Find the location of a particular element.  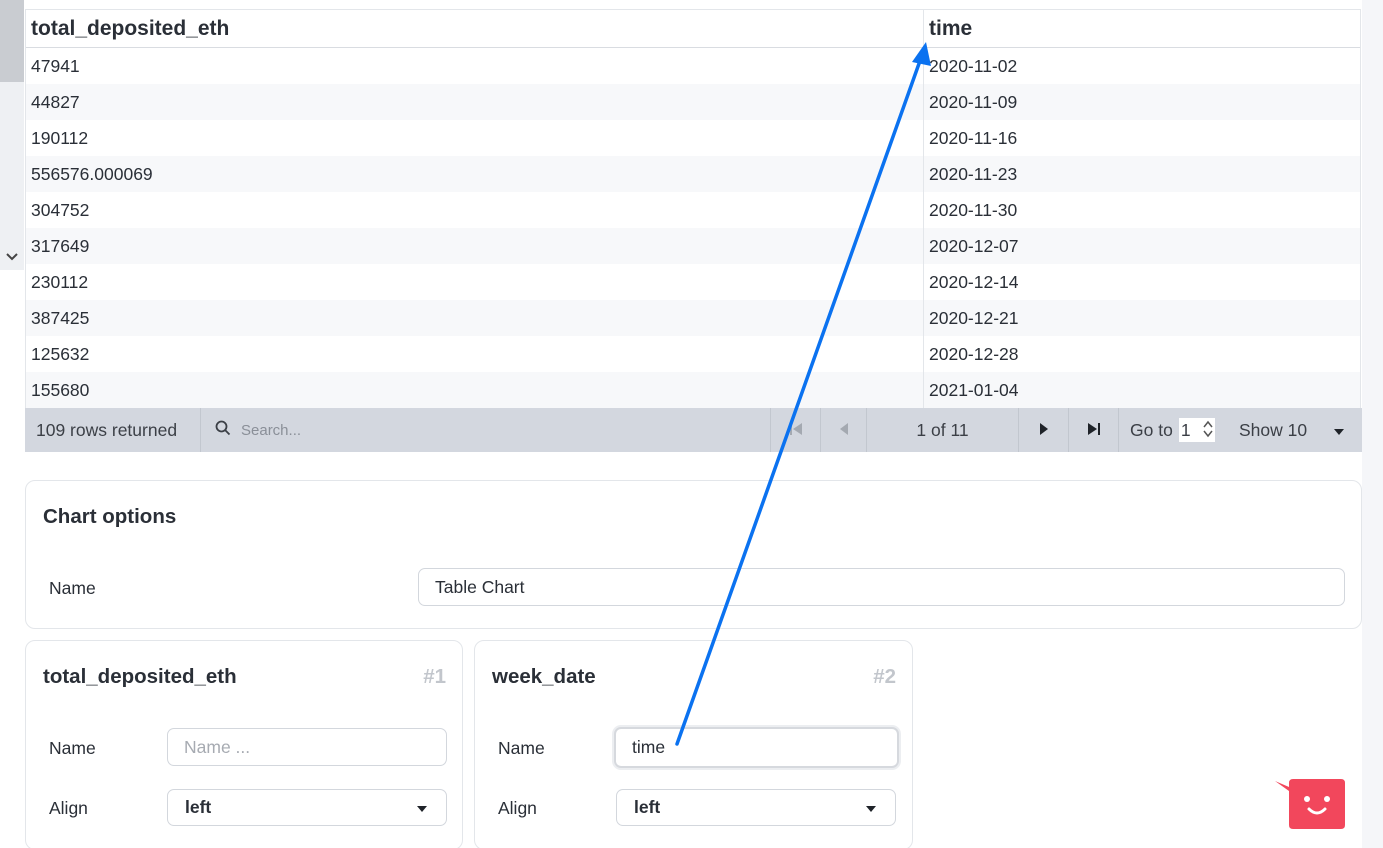

first-page-icon is located at coordinates (796, 430).